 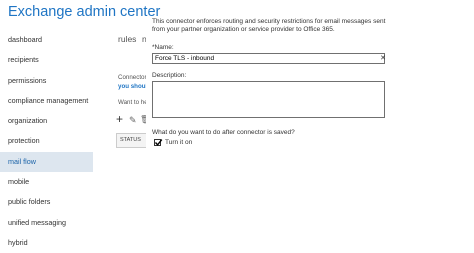 I want to click on name-input, so click(x=268, y=58).